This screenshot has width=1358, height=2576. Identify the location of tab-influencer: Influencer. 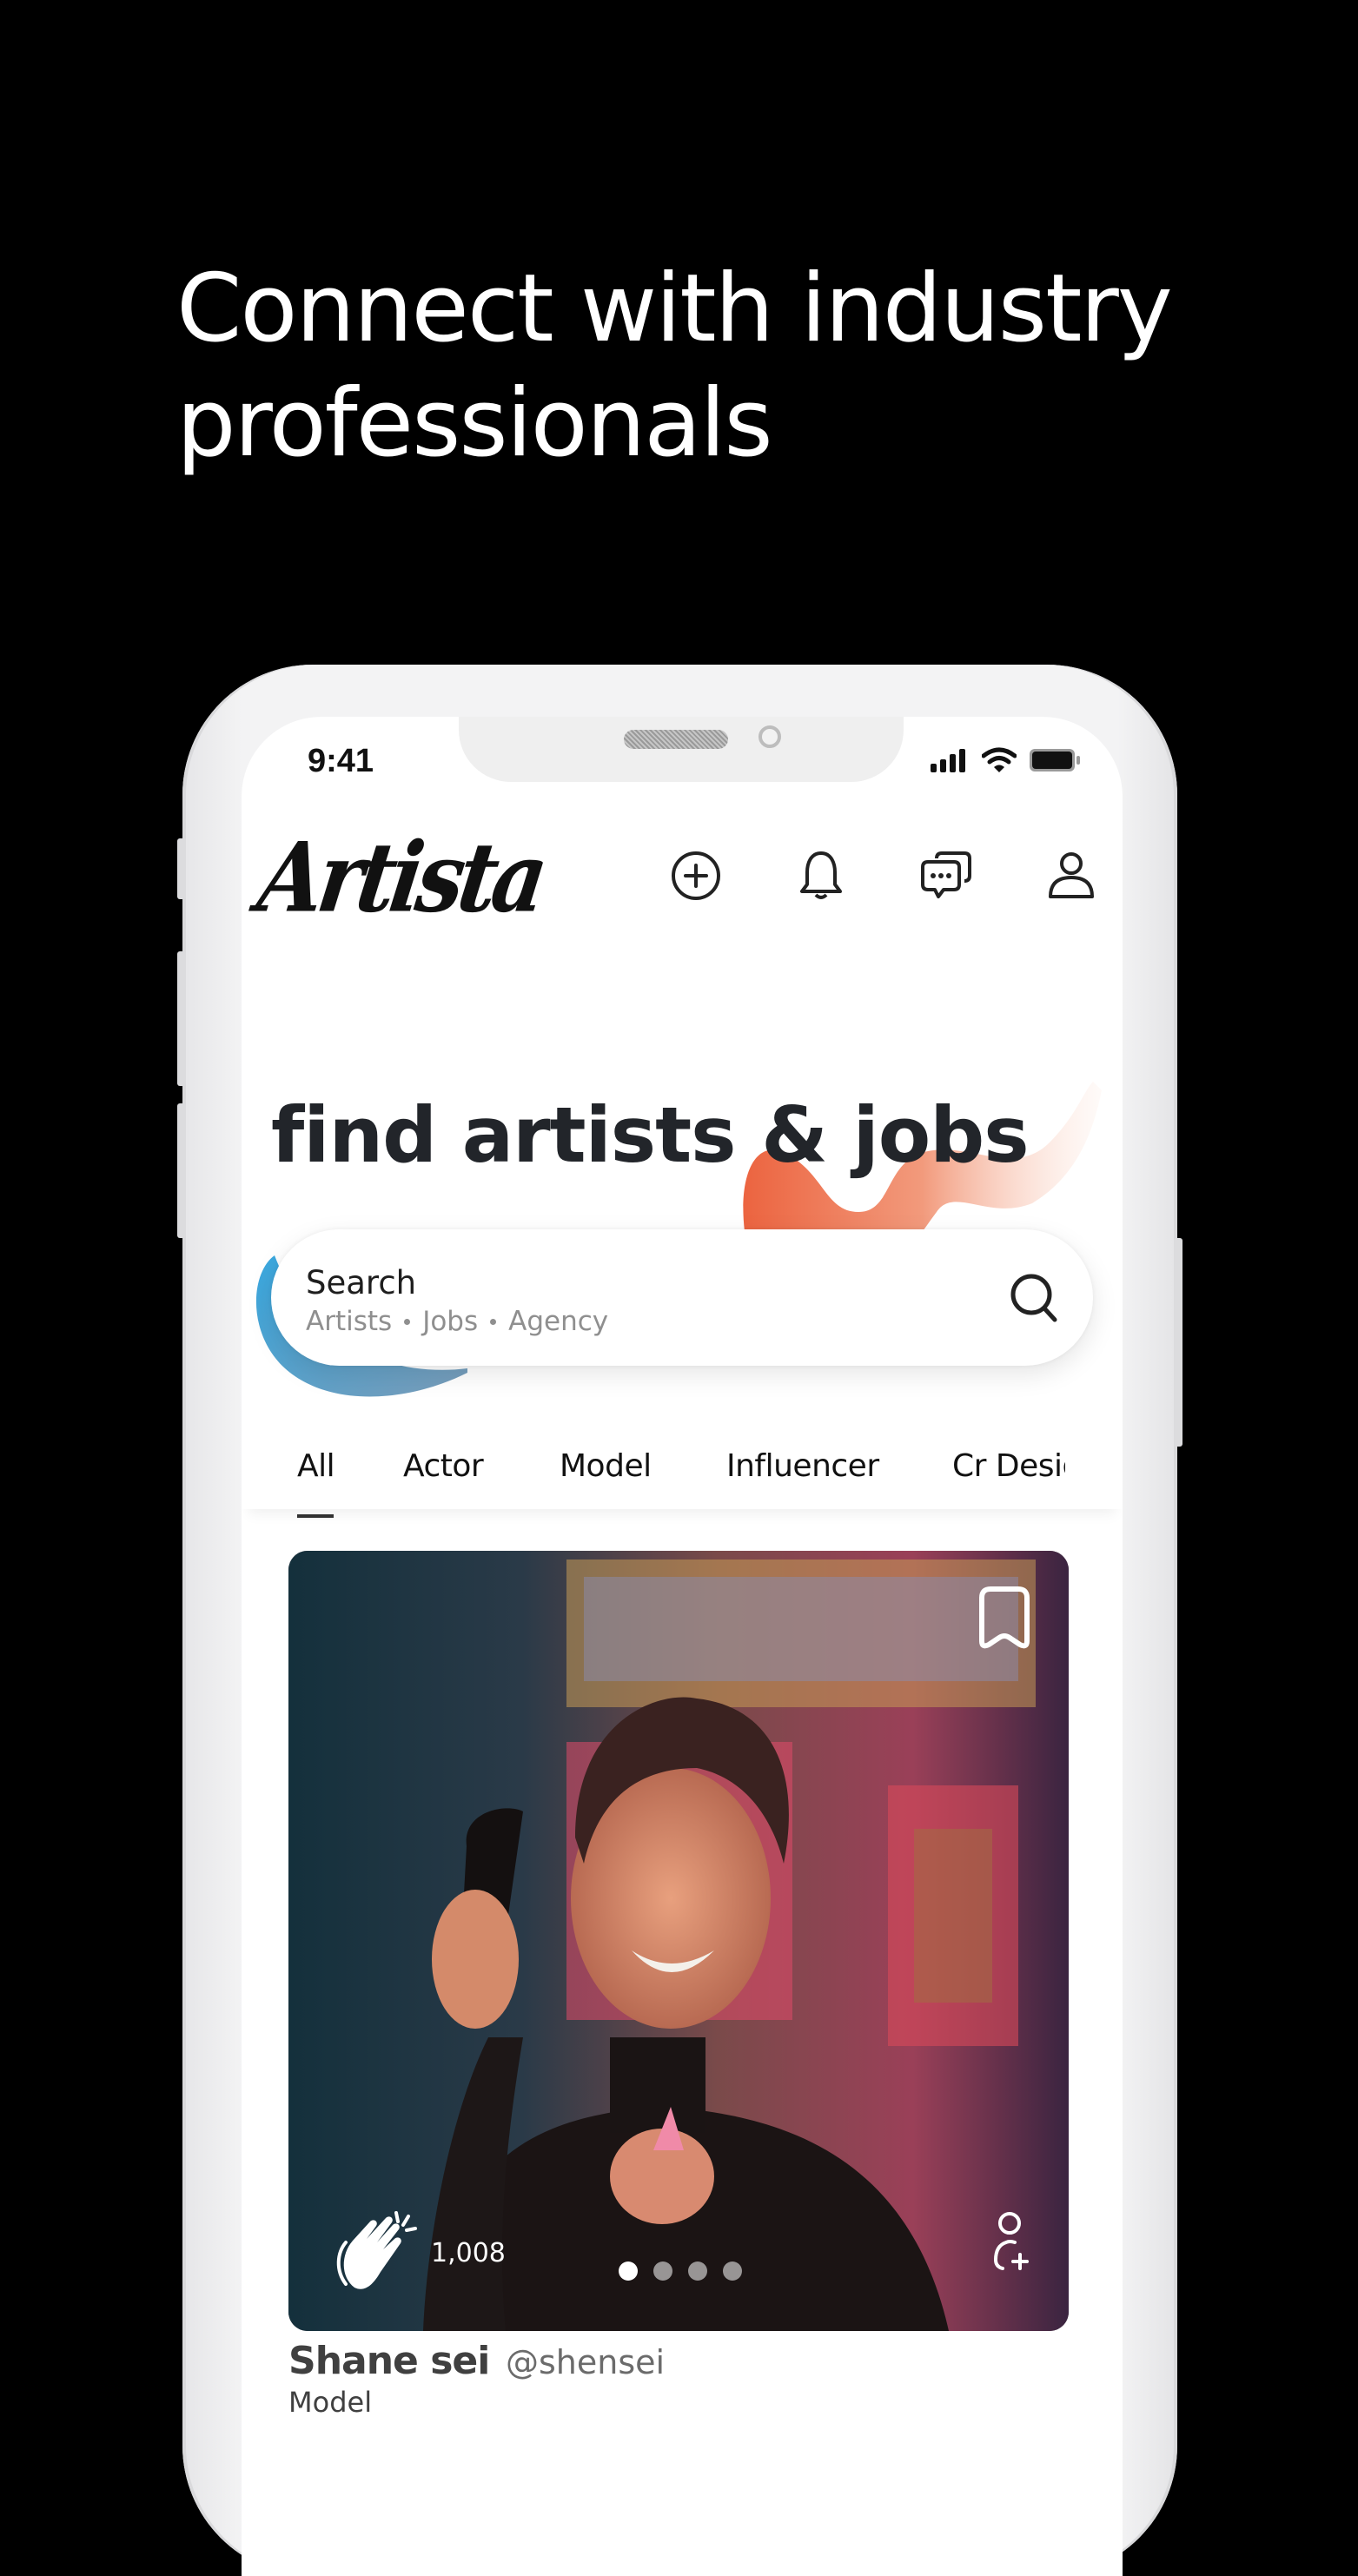
(802, 1466).